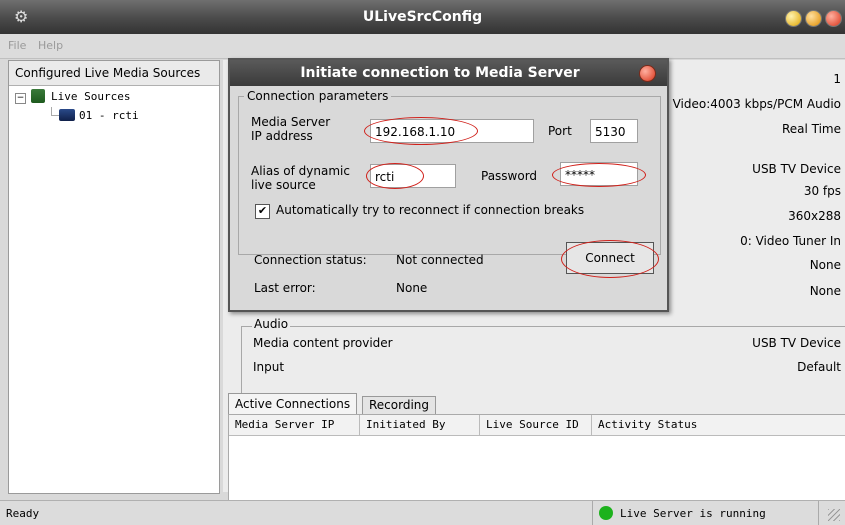  I want to click on detail-value: 0: Video Tuner In, so click(790, 241).